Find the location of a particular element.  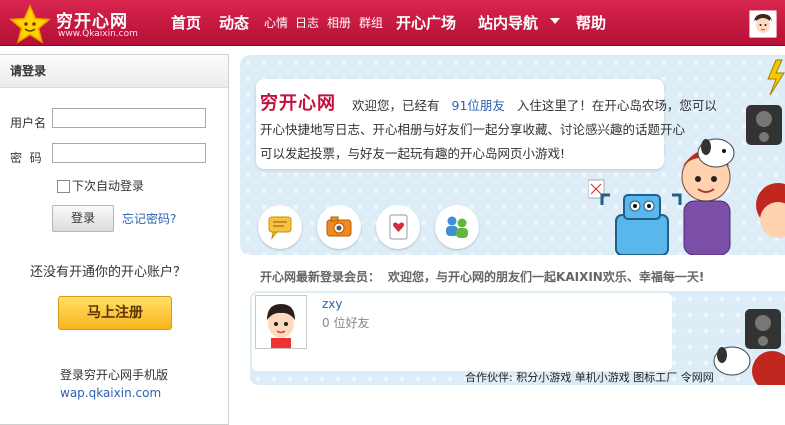

member-name: zxy is located at coordinates (332, 304).